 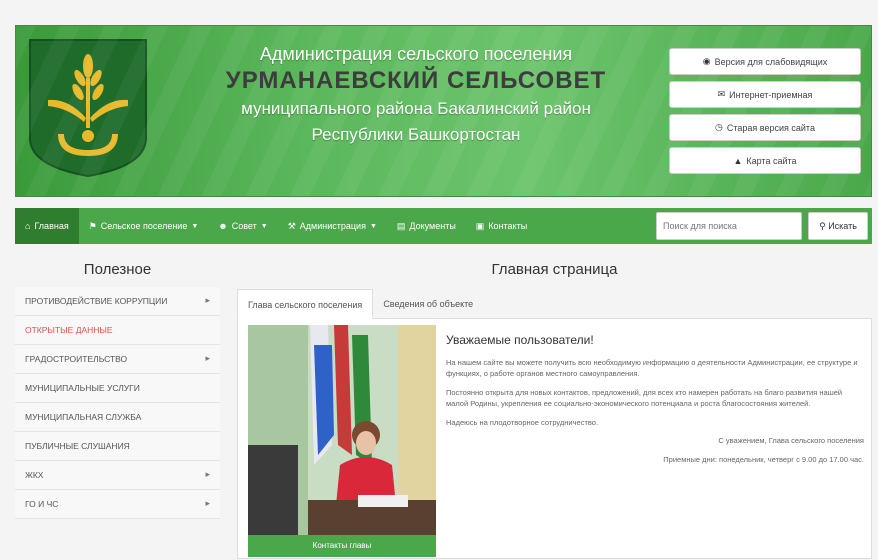 I want to click on nav-item-council-label: Совет, so click(x=244, y=226).